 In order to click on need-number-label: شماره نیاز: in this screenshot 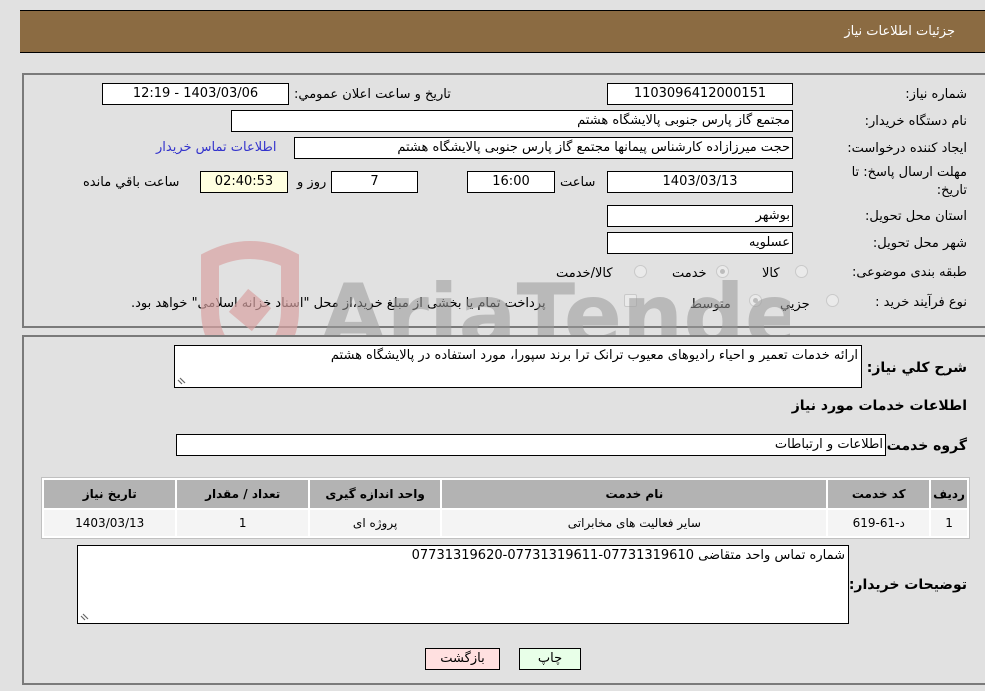, I will do `click(936, 94)`.